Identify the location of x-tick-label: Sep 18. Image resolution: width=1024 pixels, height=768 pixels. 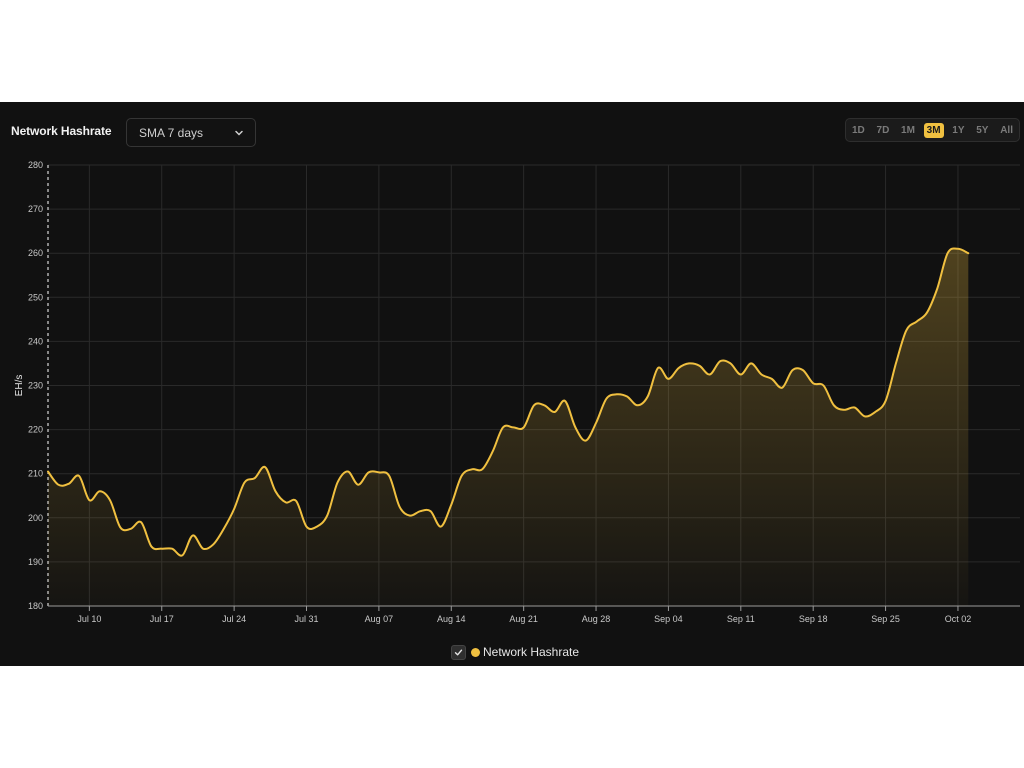
(813, 619).